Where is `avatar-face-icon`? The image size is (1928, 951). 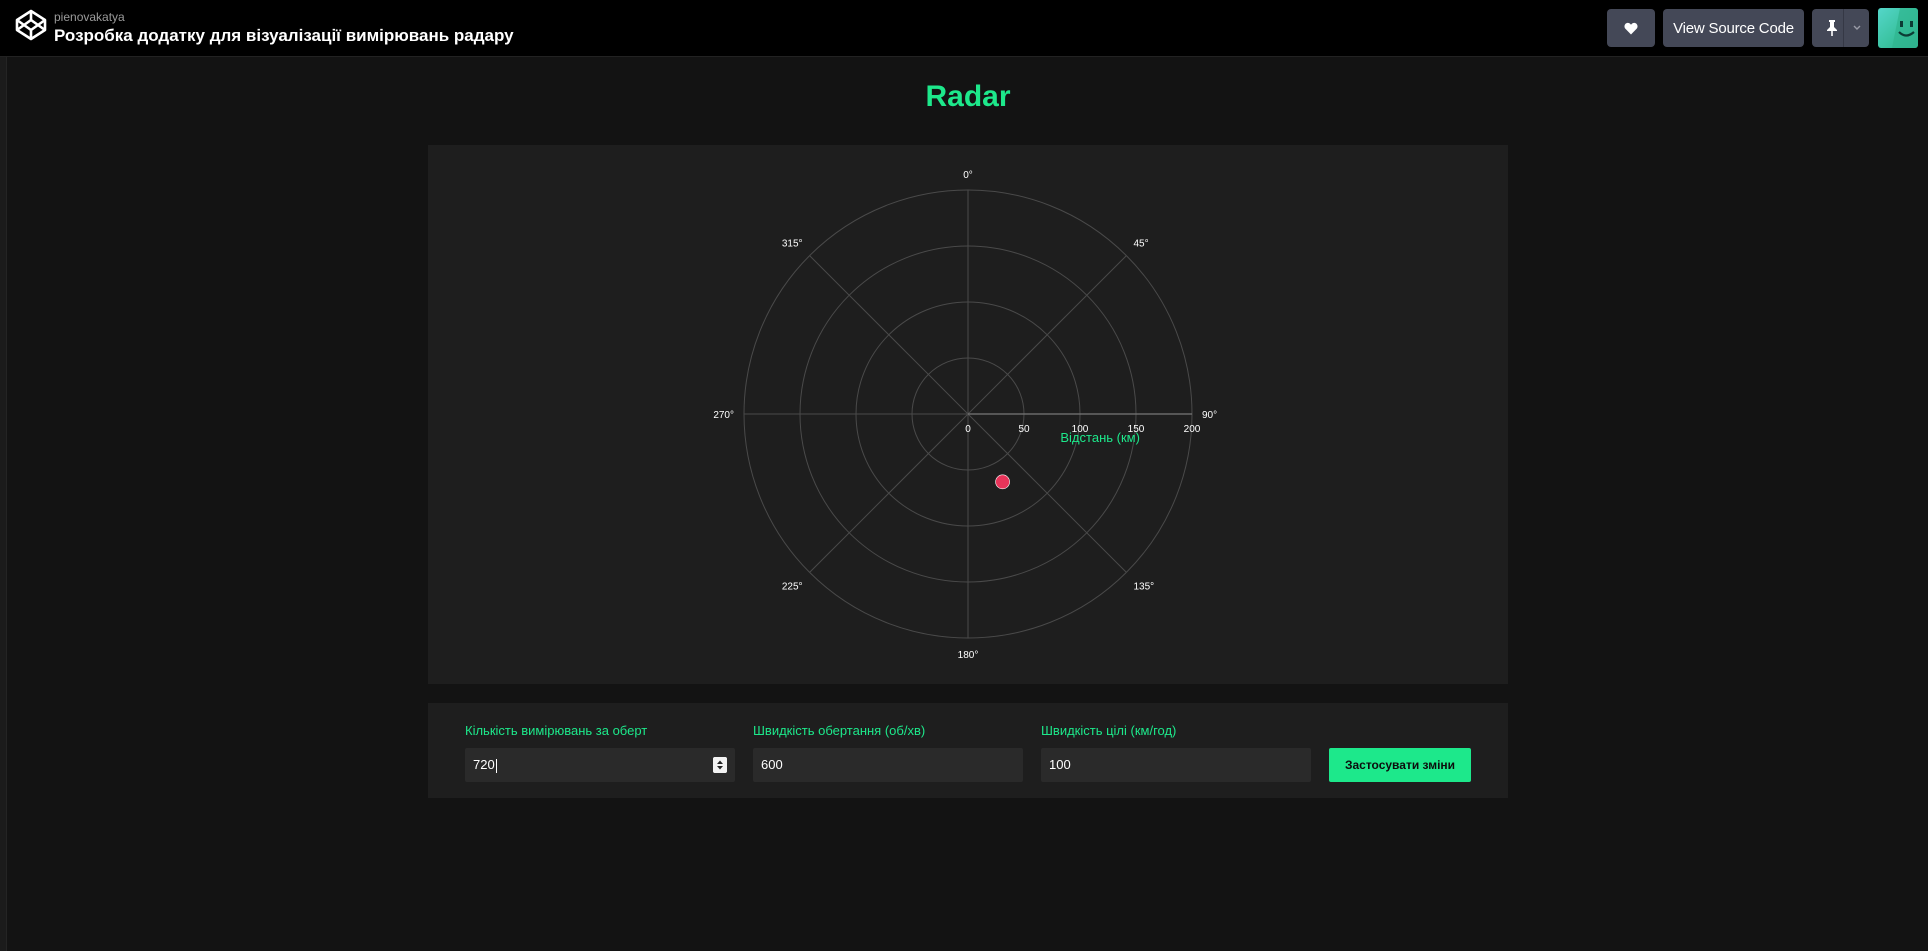 avatar-face-icon is located at coordinates (1905, 28).